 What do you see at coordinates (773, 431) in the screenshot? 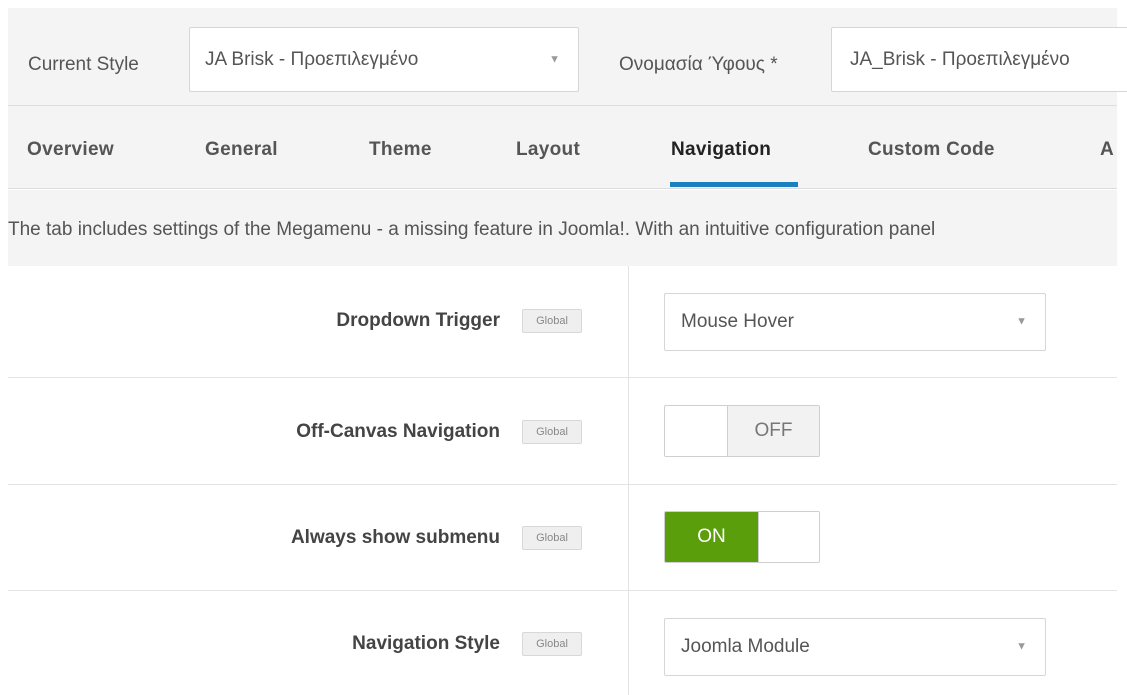
I see `off-canvas-toggle-state: OFF` at bounding box center [773, 431].